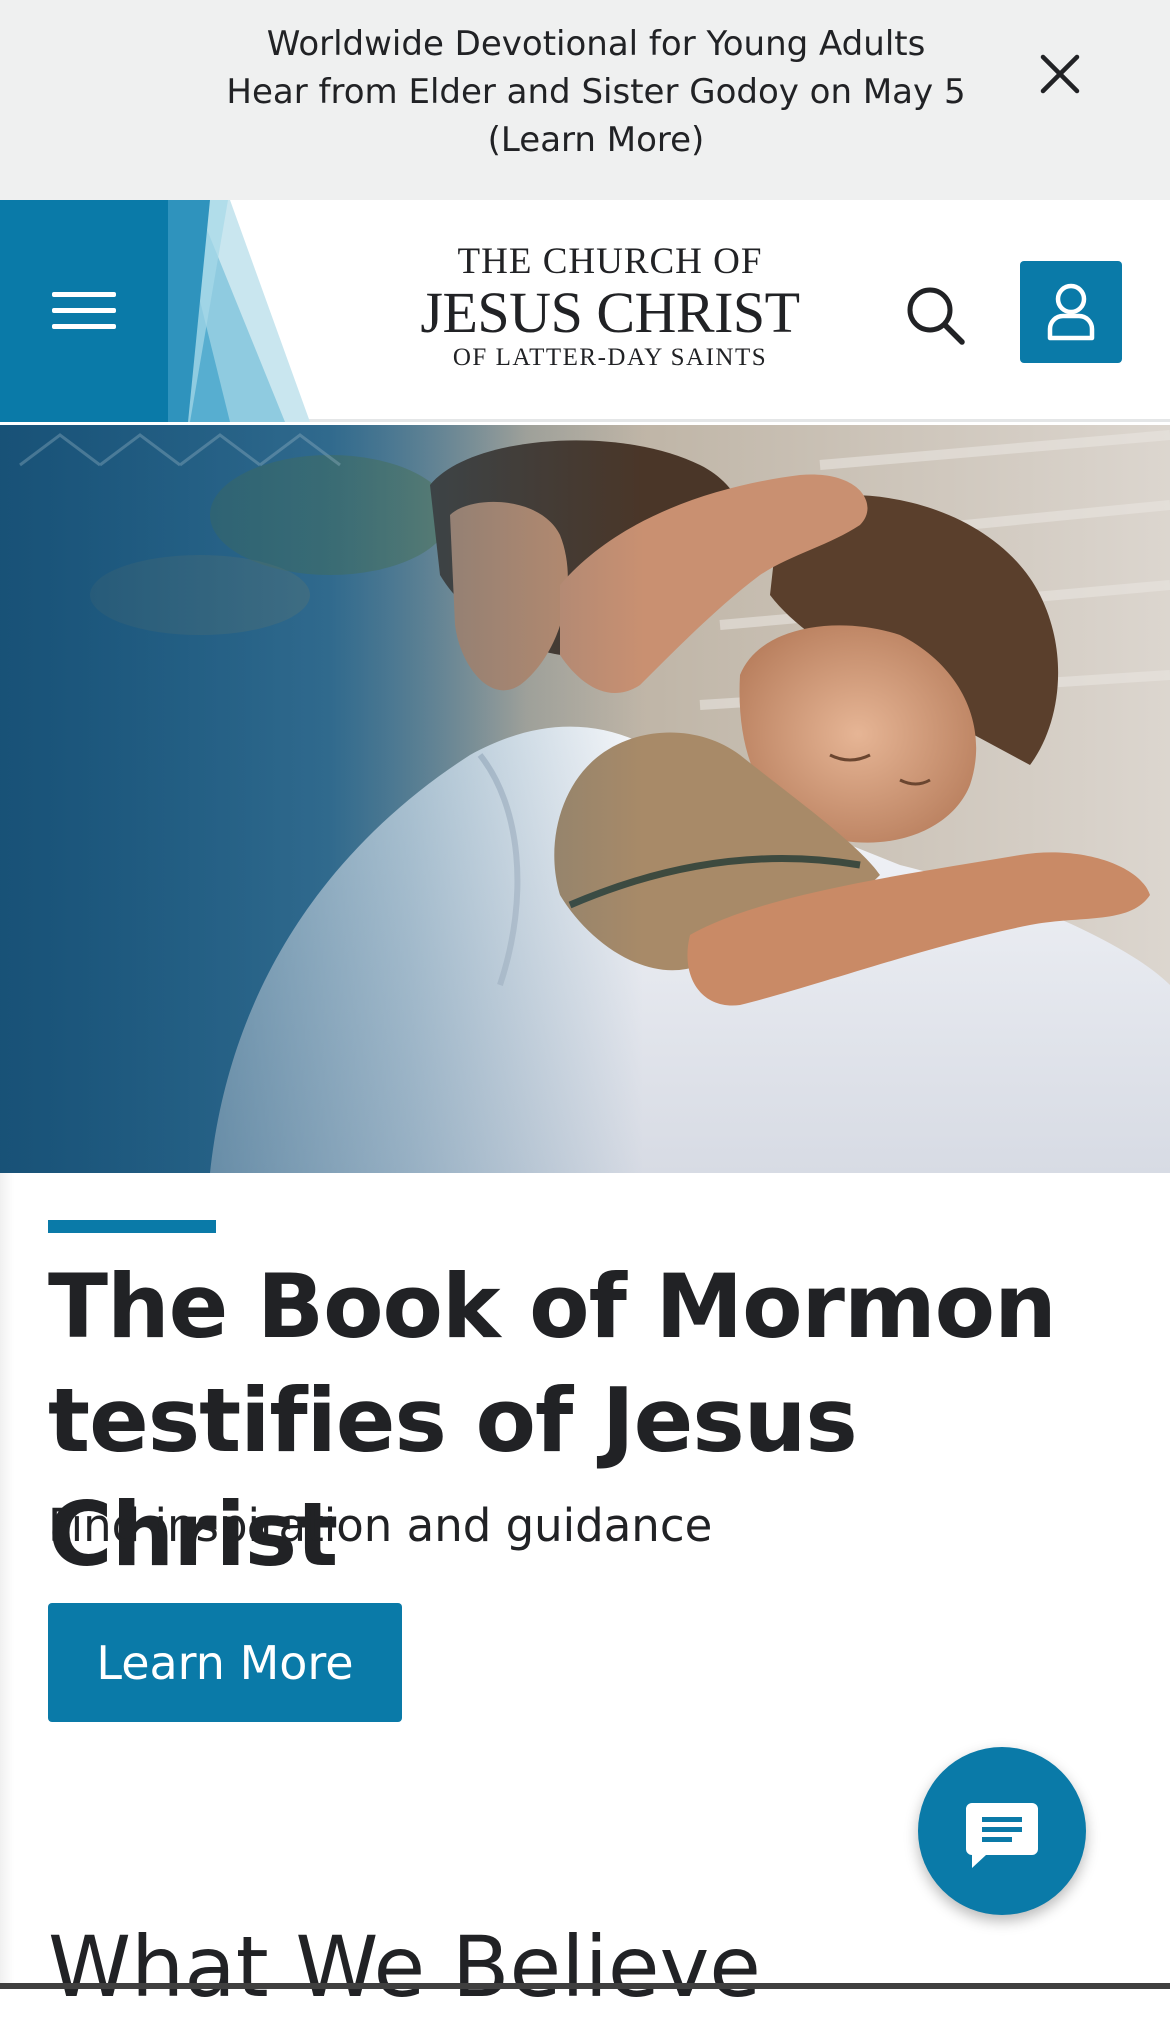 Image resolution: width=1170 pixels, height=2022 pixels. Describe the element at coordinates (380, 1525) in the screenshot. I see `hero-subtitle: Find inspiration and guidance` at that location.